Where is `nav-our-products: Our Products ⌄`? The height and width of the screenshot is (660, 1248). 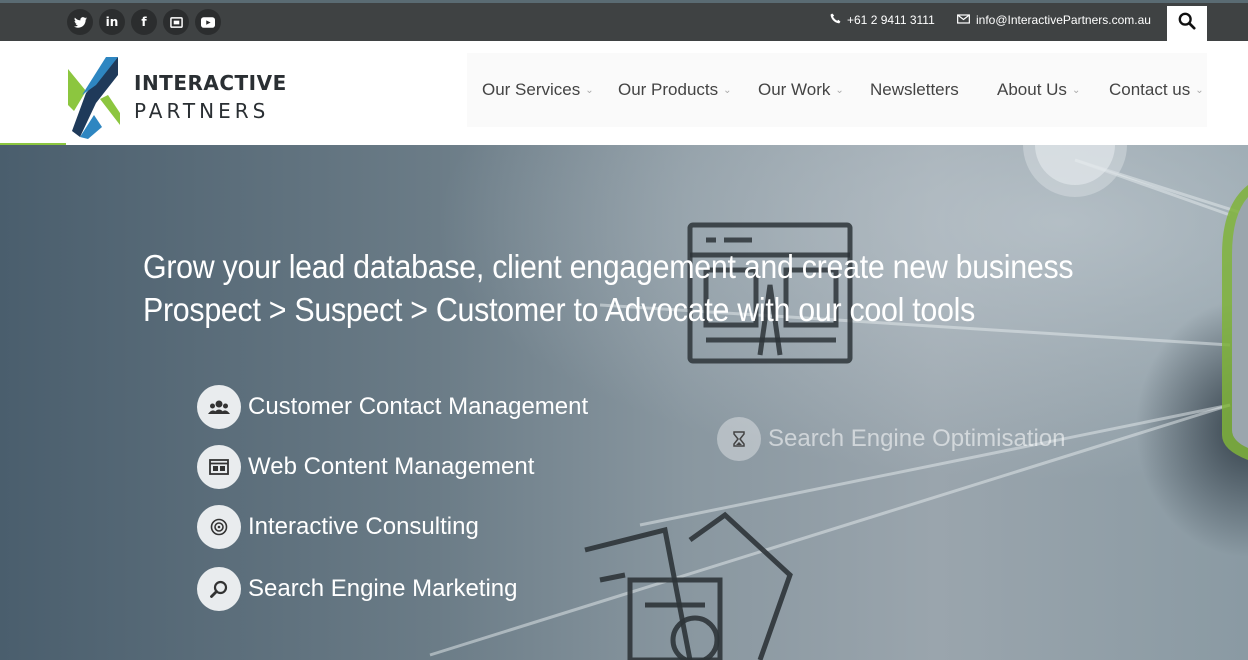 nav-our-products: Our Products ⌄ is located at coordinates (675, 90).